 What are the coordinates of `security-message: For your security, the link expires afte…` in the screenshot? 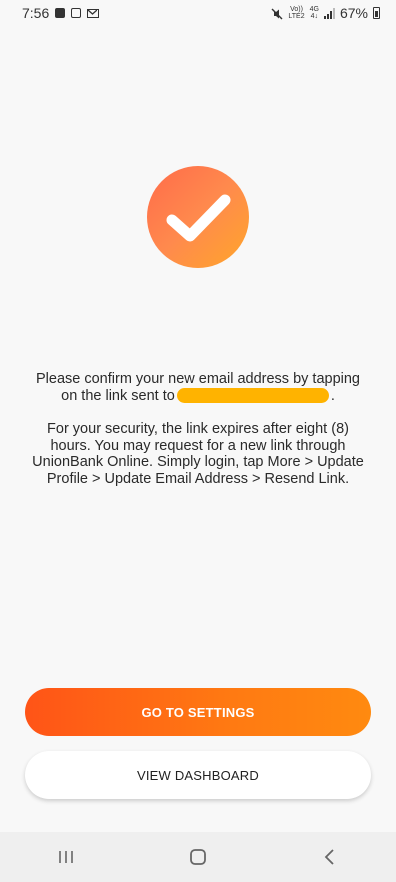 It's located at (198, 454).